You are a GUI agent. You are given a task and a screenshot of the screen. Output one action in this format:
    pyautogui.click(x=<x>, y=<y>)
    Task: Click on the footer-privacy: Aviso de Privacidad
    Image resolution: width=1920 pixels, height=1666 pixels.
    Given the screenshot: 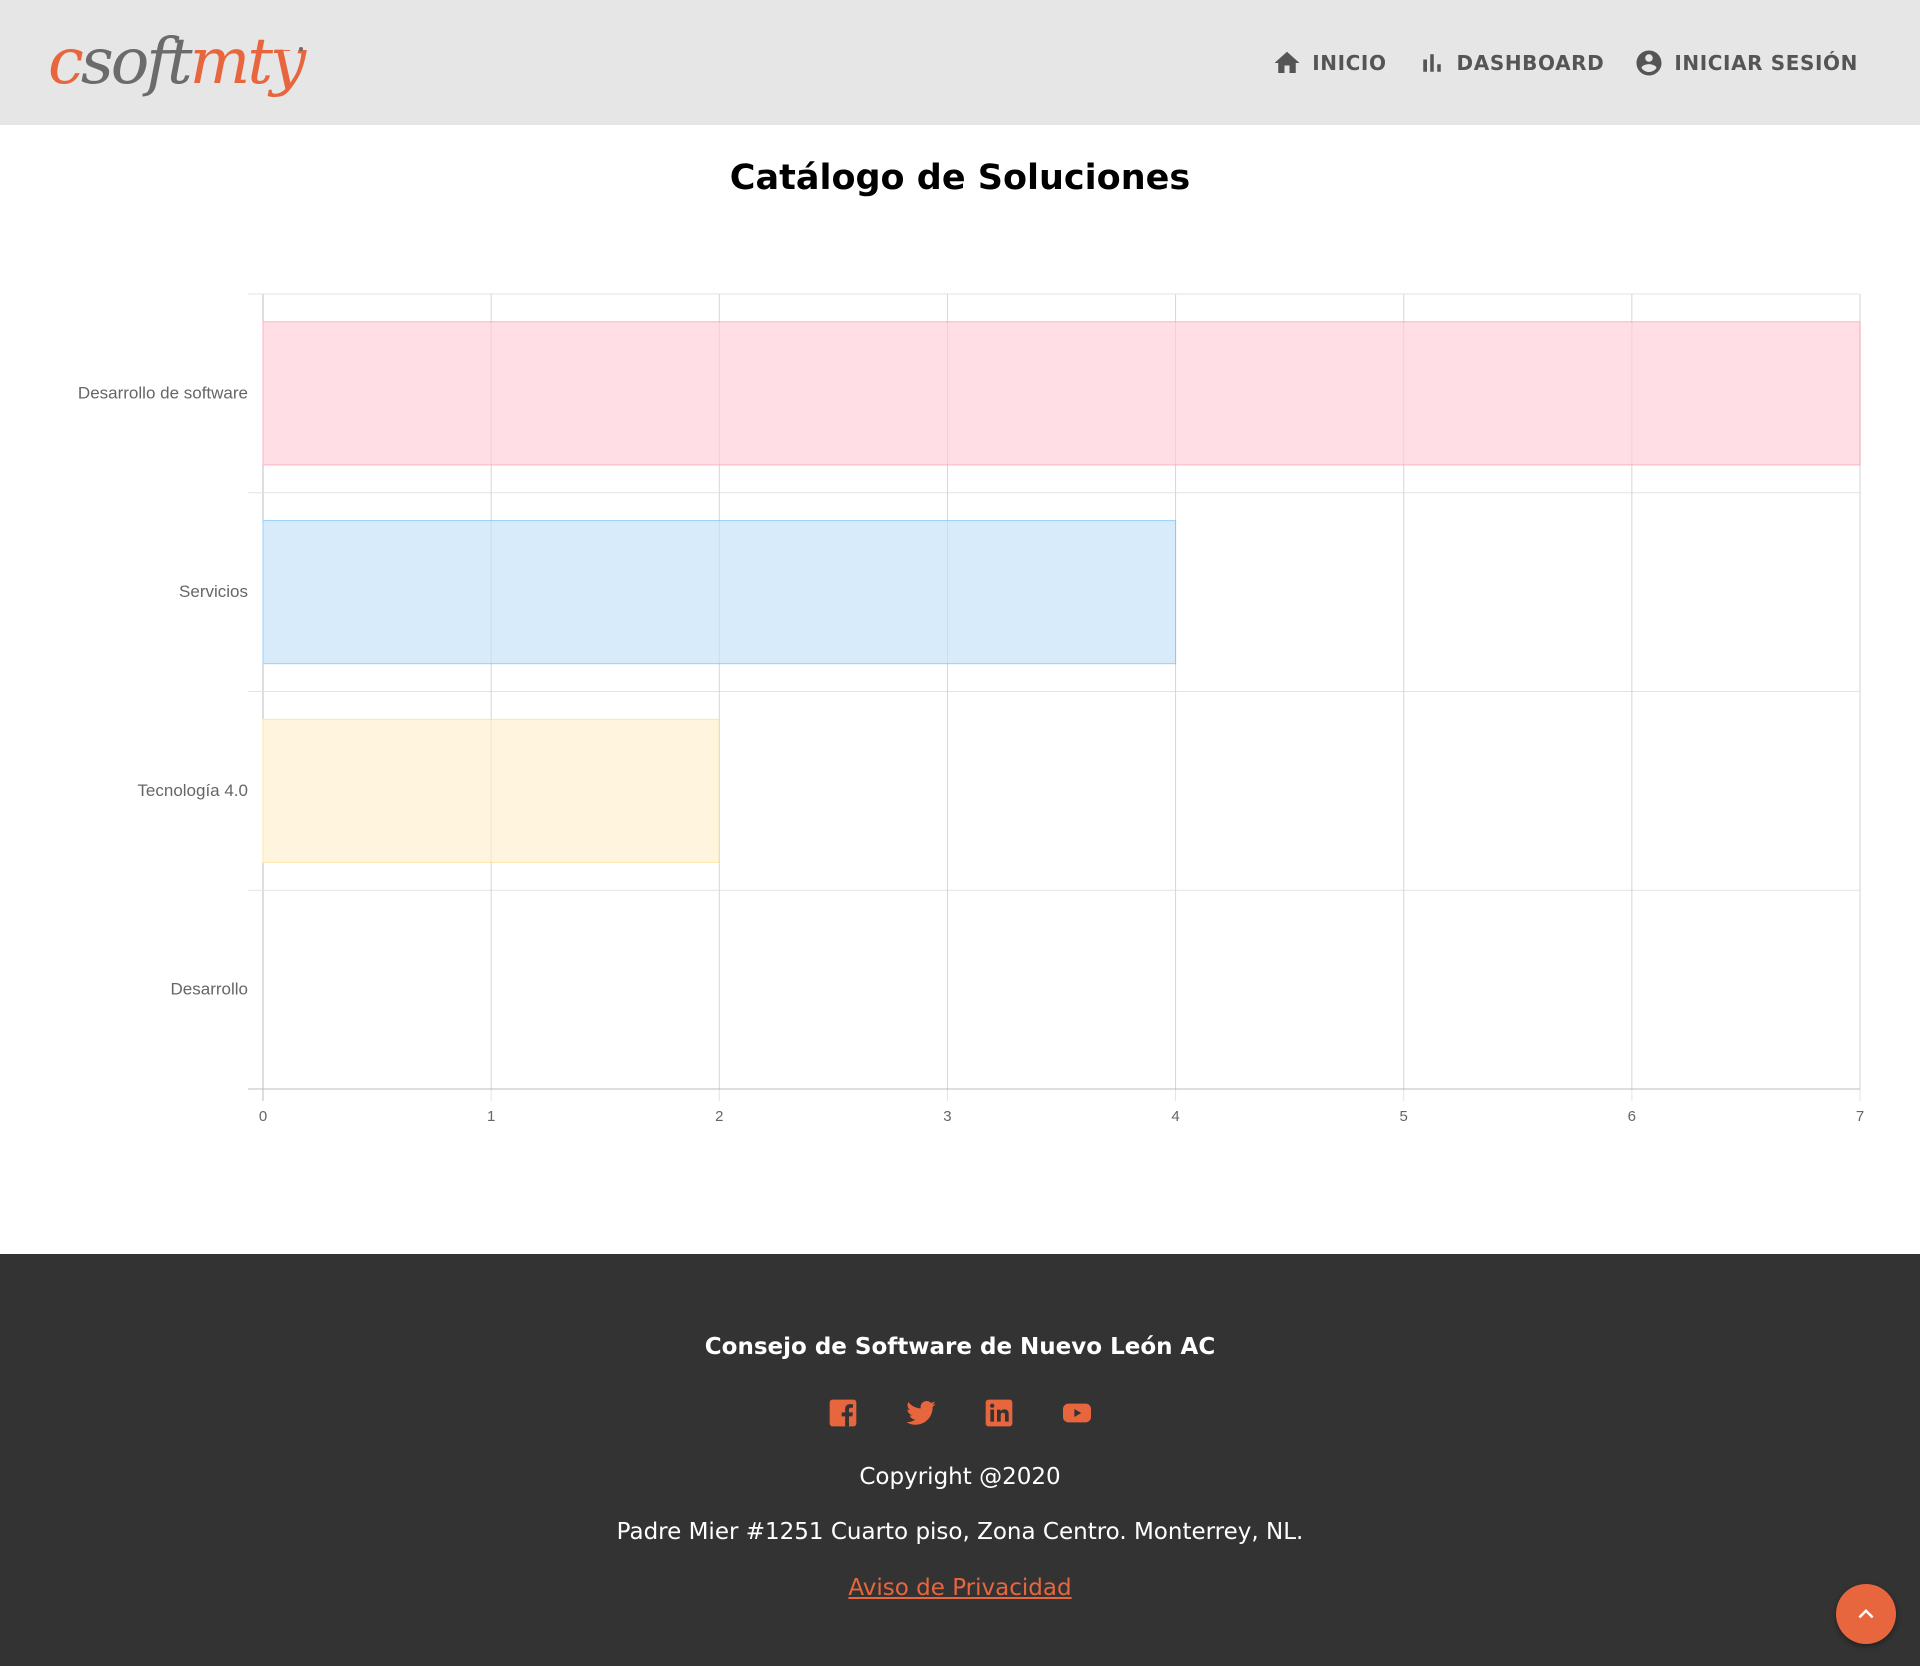 What is the action you would take?
    pyautogui.click(x=960, y=1588)
    